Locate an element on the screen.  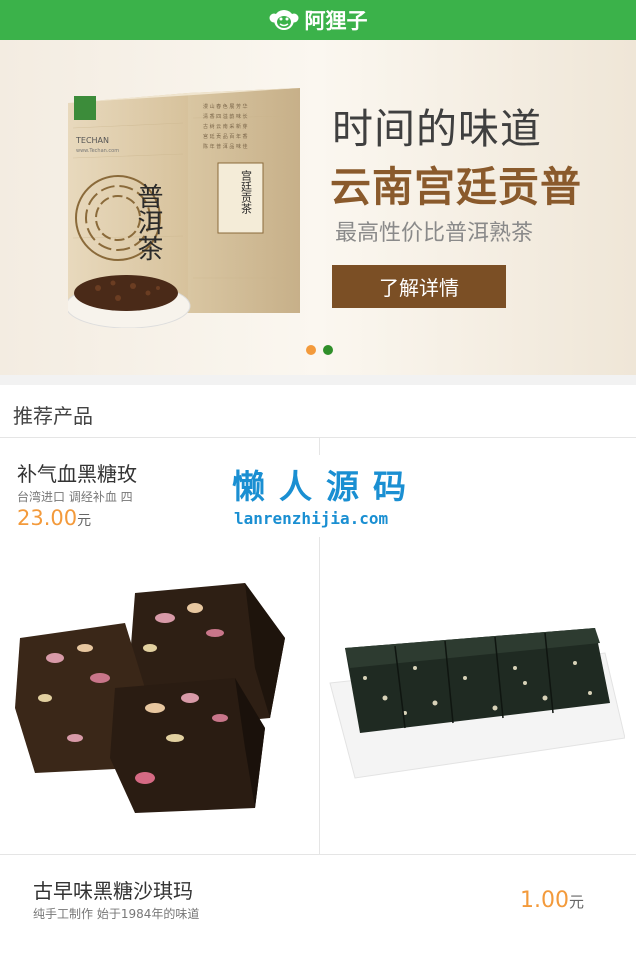
logo-text: 阿狸子 is located at coordinates (336, 21).